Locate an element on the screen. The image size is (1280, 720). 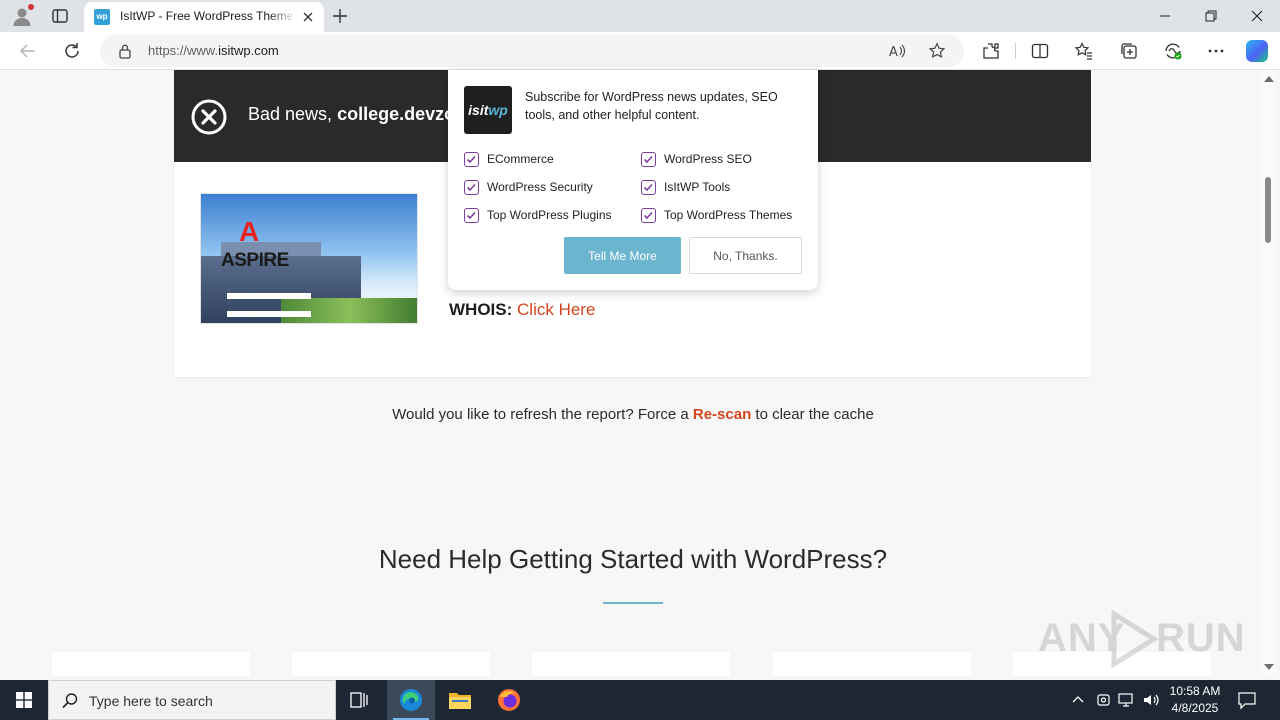
heading-underline is located at coordinates (633, 603).